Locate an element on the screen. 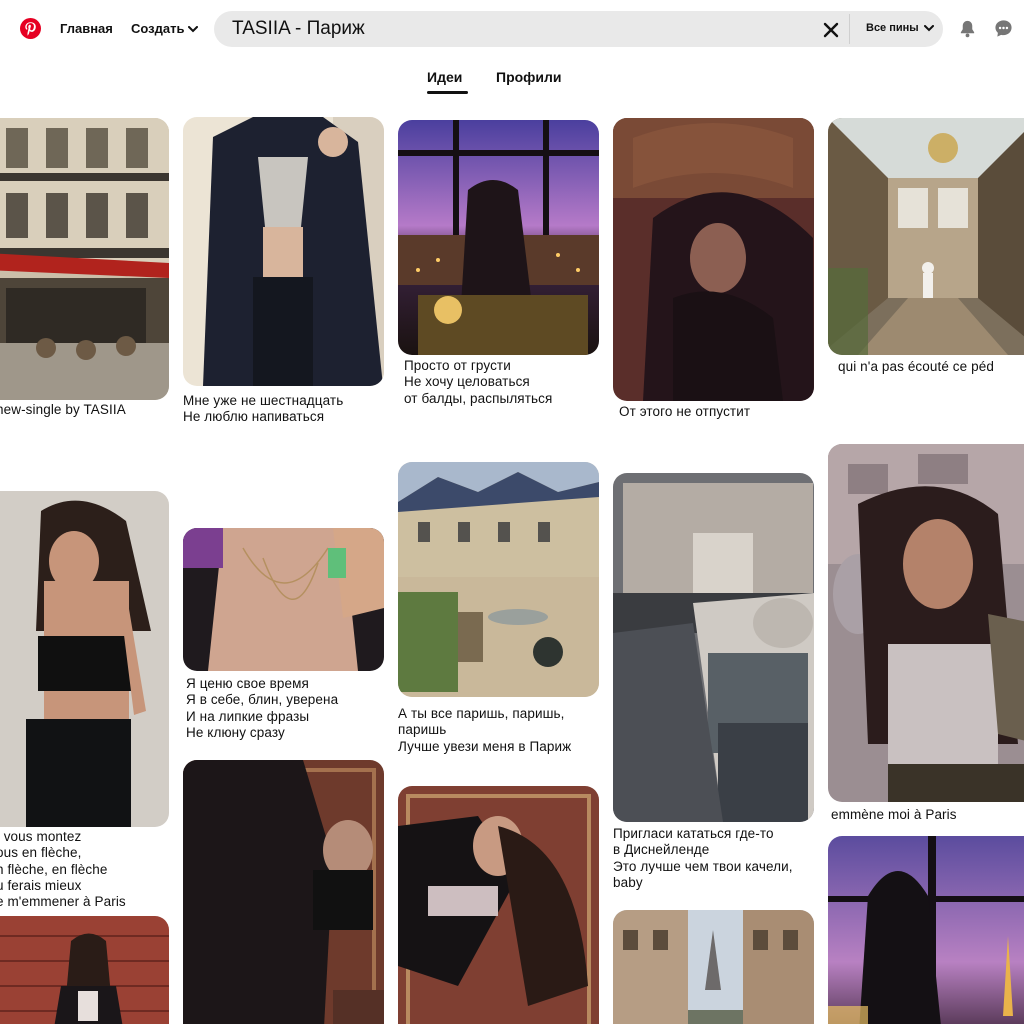  top-bar: Главная Создать Все пины is located at coordinates (512, 29).